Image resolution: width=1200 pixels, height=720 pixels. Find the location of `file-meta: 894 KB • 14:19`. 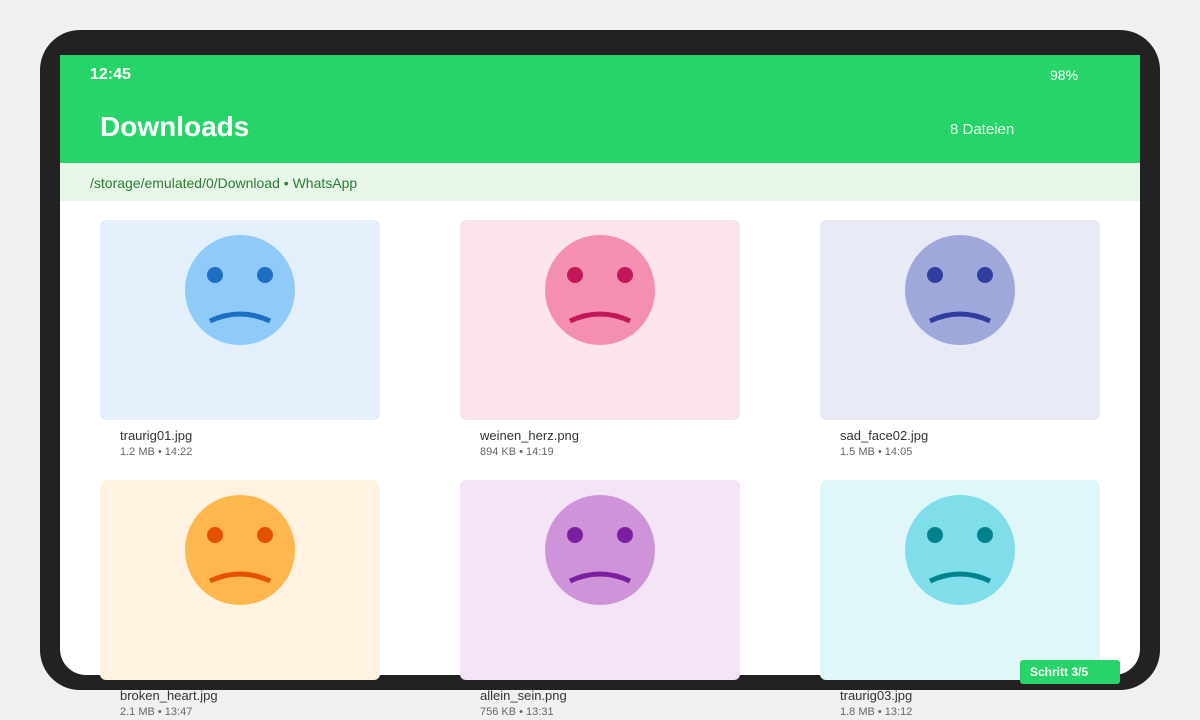

file-meta: 894 KB • 14:19 is located at coordinates (517, 452).